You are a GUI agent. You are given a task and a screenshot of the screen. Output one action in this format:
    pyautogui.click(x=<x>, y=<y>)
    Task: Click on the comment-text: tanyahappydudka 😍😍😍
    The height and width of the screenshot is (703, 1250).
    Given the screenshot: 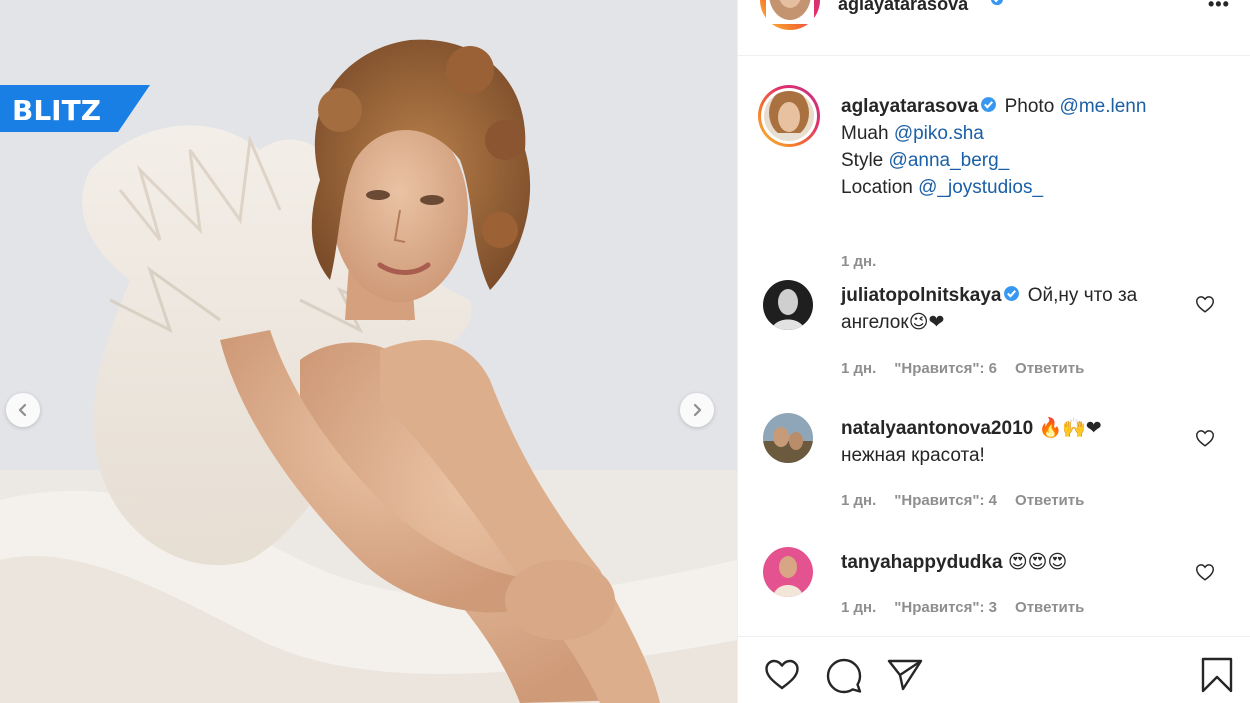 What is the action you would take?
    pyautogui.click(x=1011, y=562)
    